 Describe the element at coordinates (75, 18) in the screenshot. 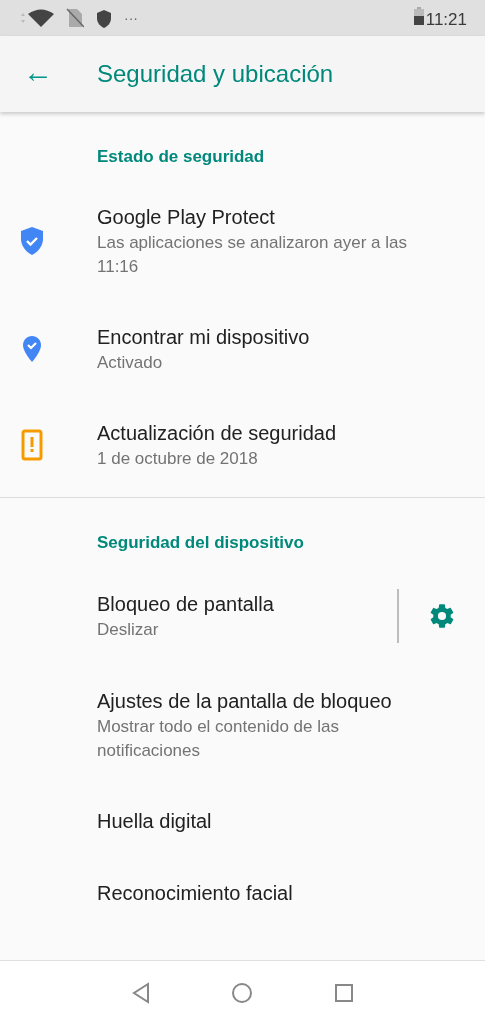

I see `no-sim-icon` at that location.